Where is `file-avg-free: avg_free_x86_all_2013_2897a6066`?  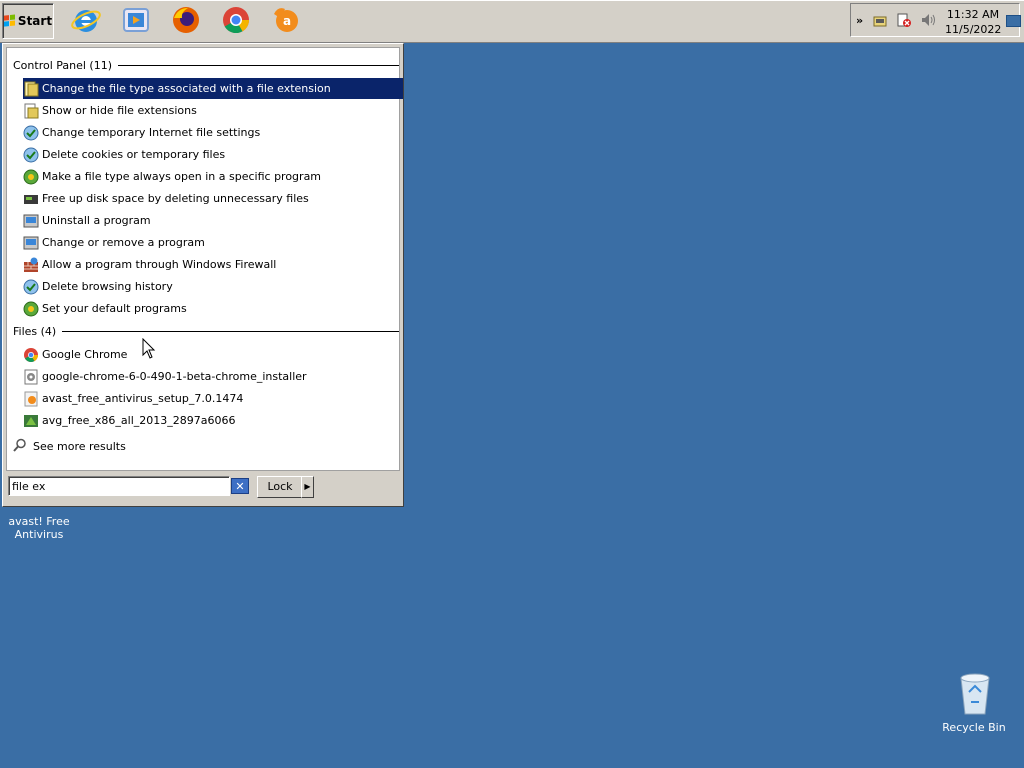
file-avg-free: avg_free_x86_all_2013_2897a6066 is located at coordinates (213, 420).